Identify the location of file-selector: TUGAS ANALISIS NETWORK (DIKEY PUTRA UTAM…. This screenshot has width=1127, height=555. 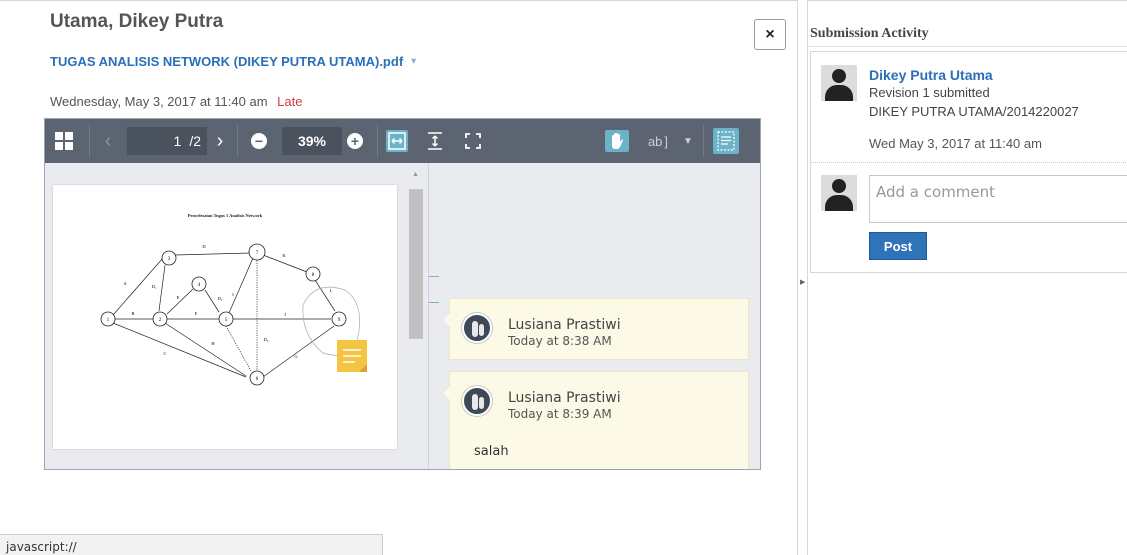
(233, 61).